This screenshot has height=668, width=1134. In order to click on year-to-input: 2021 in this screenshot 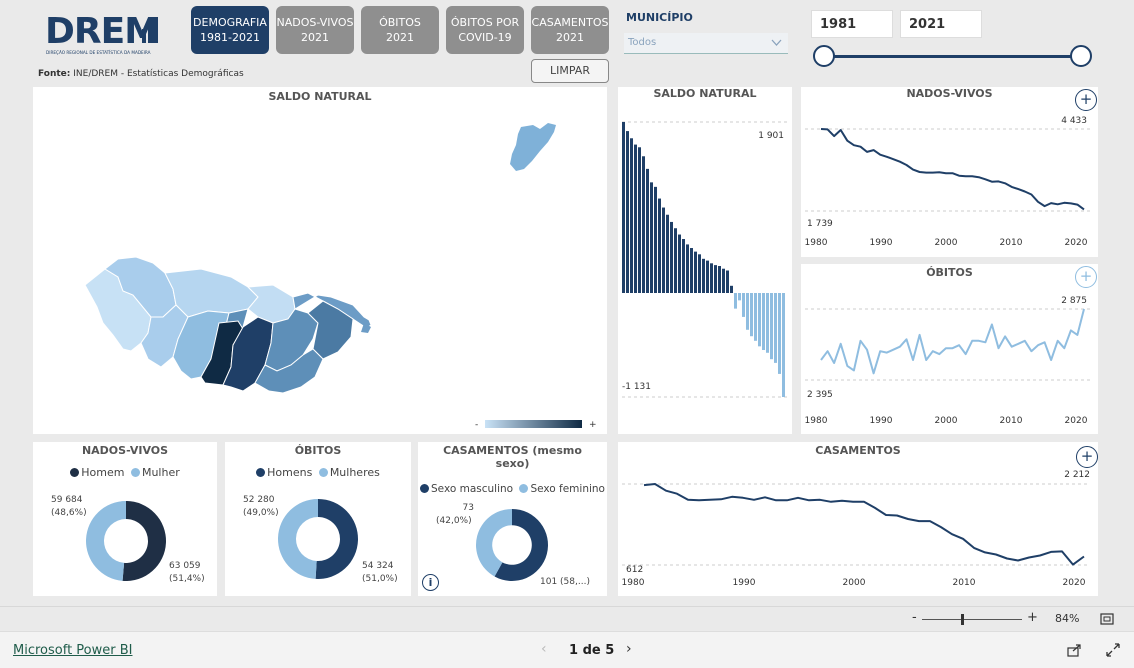, I will do `click(941, 24)`.